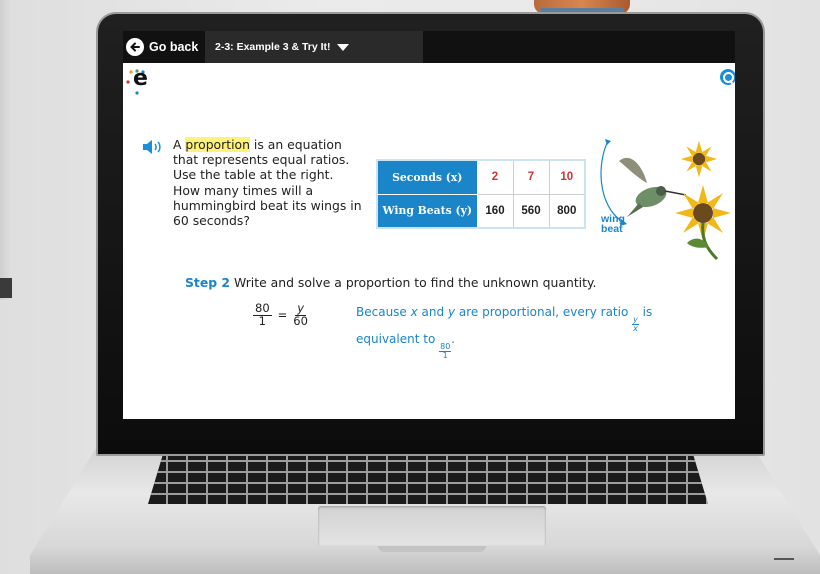 Image resolution: width=820 pixels, height=574 pixels. Describe the element at coordinates (432, 549) in the screenshot. I see `laptop-notch` at that location.